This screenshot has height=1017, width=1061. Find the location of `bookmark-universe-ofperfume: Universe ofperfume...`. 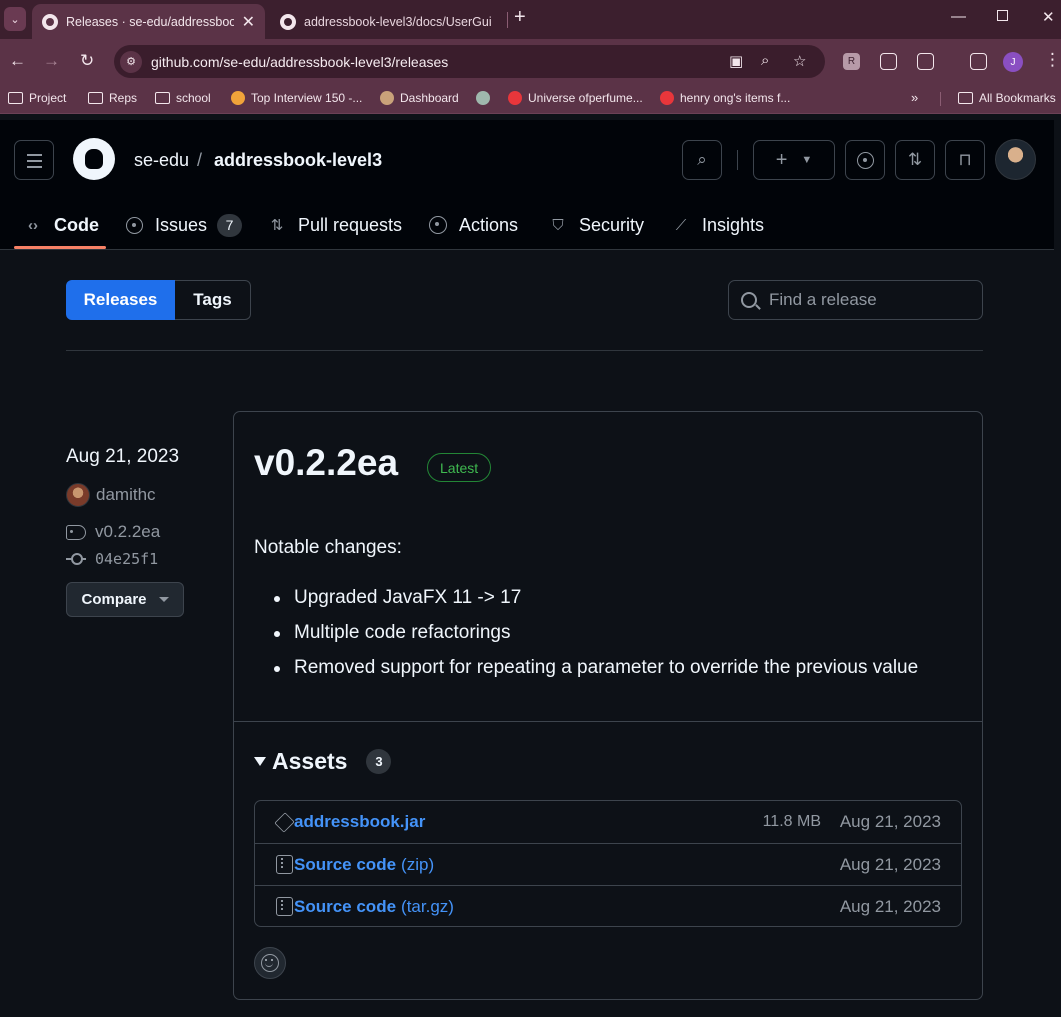

bookmark-universe-ofperfume: Universe ofperfume... is located at coordinates (575, 98).